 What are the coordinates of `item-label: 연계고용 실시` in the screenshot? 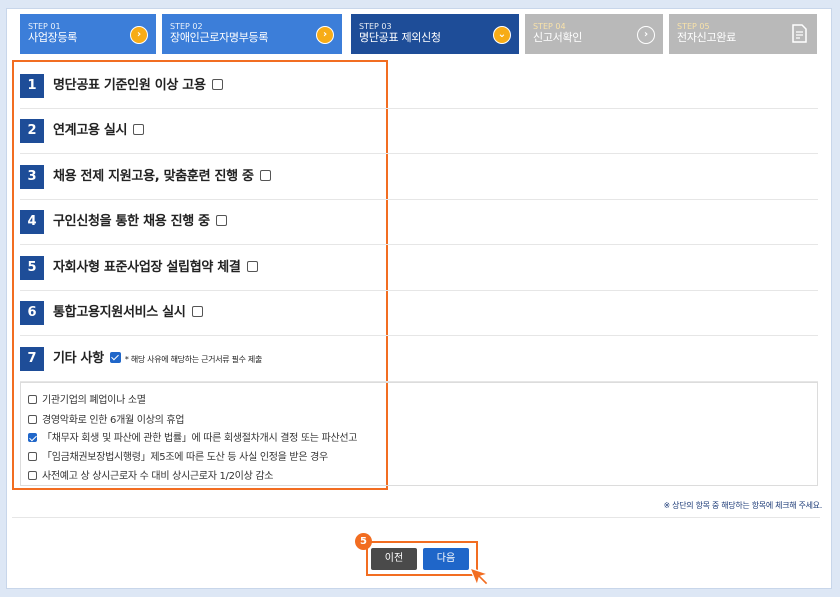 It's located at (90, 130).